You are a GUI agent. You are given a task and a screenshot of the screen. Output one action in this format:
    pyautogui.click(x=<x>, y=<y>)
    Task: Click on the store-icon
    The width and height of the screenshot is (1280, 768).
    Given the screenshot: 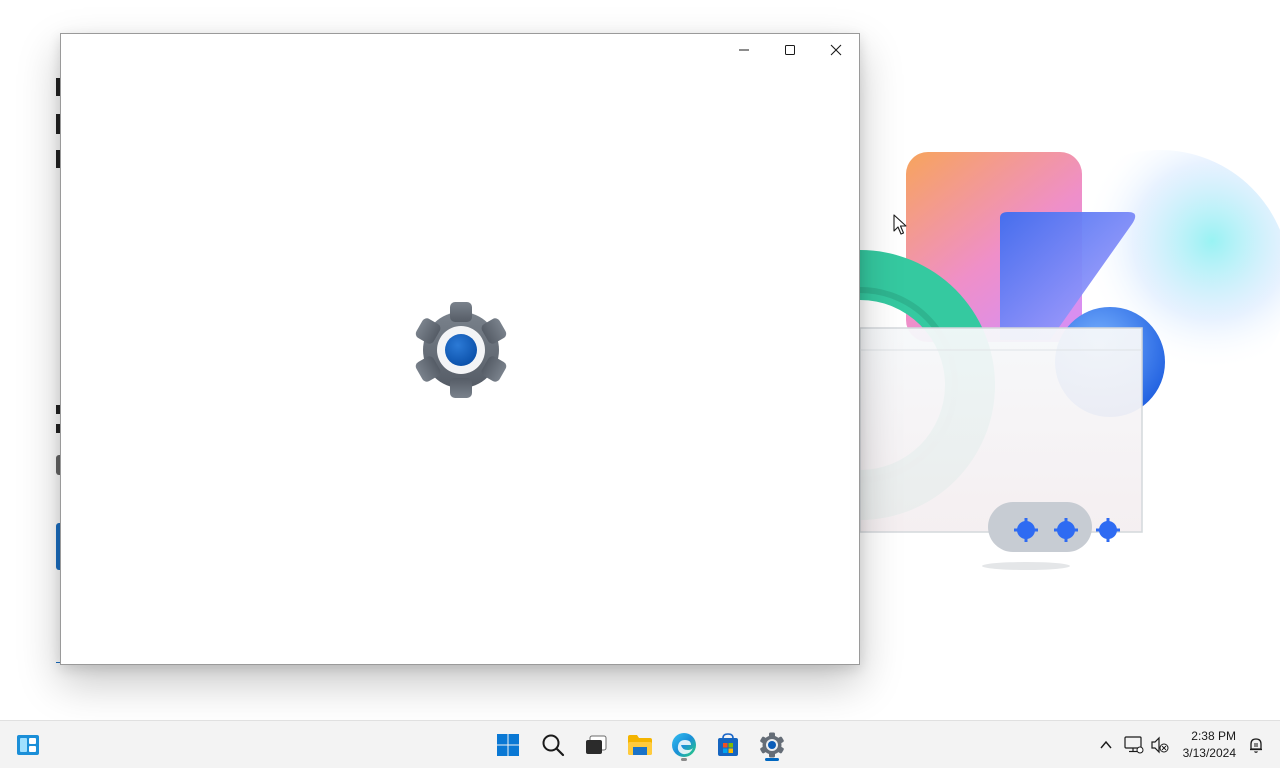 What is the action you would take?
    pyautogui.click(x=728, y=744)
    